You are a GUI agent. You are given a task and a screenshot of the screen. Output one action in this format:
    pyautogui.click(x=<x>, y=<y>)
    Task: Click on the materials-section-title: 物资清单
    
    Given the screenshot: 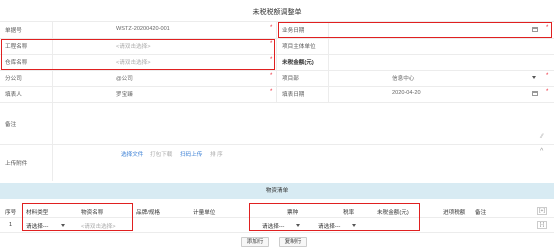 What is the action you would take?
    pyautogui.click(x=277, y=191)
    